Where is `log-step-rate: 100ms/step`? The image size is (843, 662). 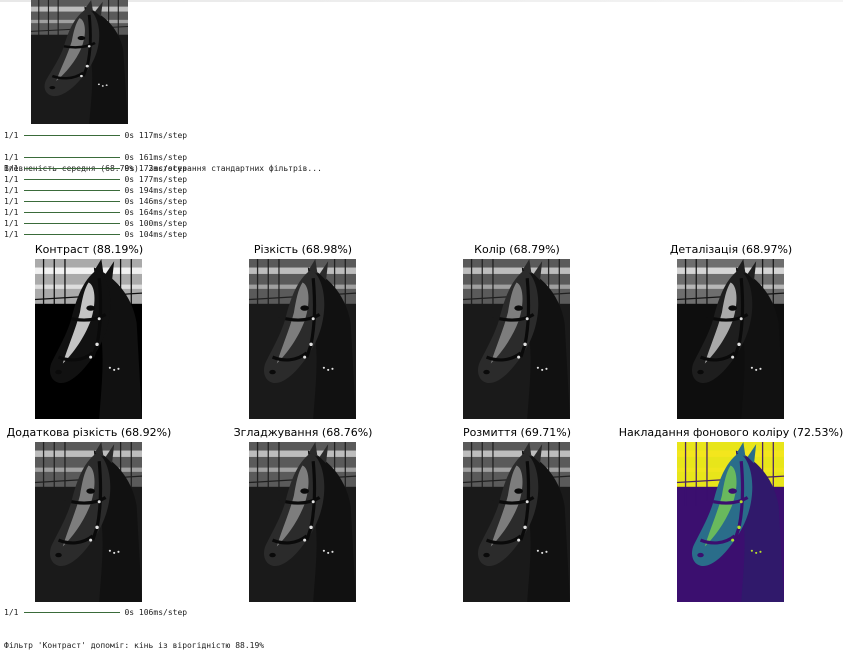 log-step-rate: 100ms/step is located at coordinates (163, 223).